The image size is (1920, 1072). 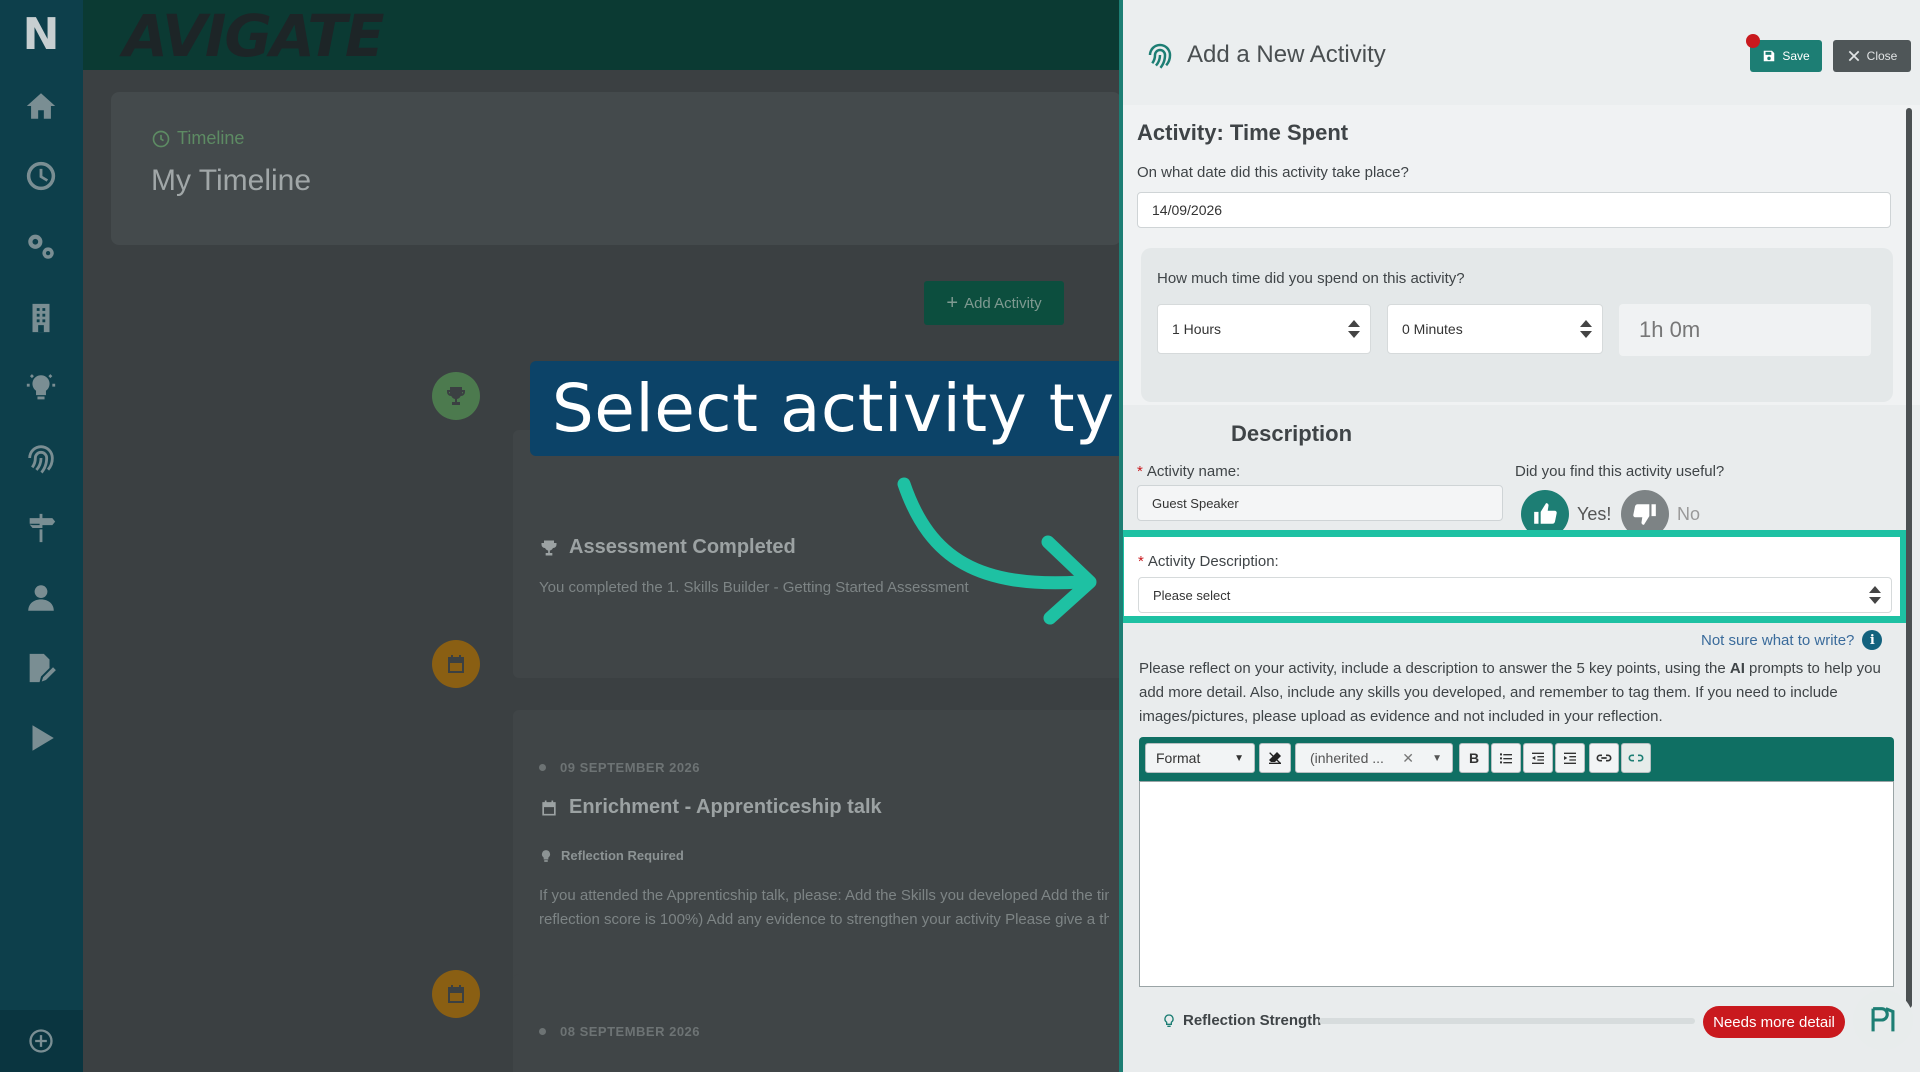 What do you see at coordinates (41, 106) in the screenshot?
I see `home-icon` at bounding box center [41, 106].